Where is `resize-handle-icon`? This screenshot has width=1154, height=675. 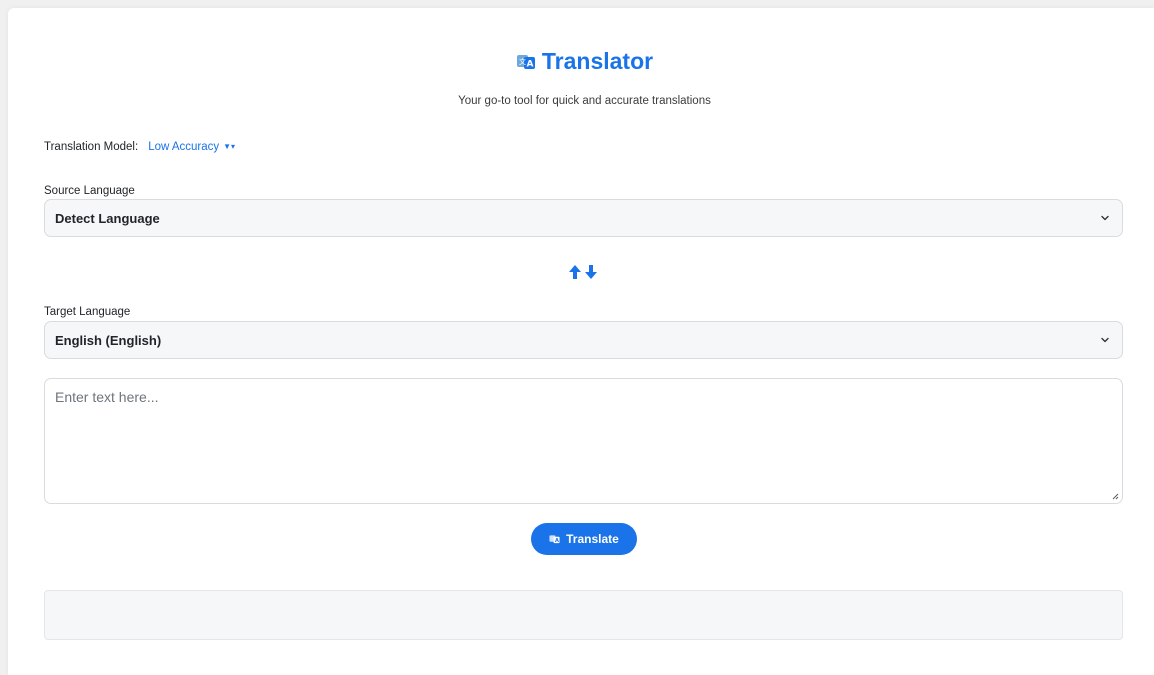 resize-handle-icon is located at coordinates (1115, 496).